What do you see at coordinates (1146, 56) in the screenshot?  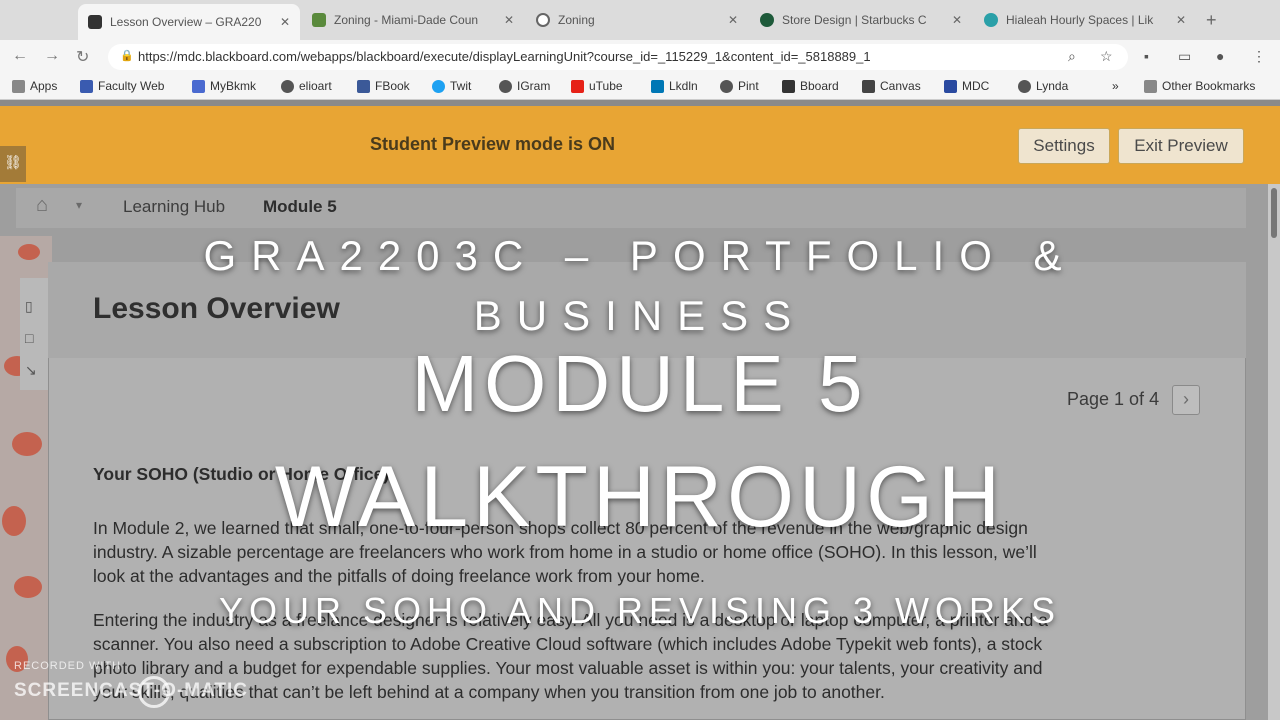 I see `extension-icon: ▪` at bounding box center [1146, 56].